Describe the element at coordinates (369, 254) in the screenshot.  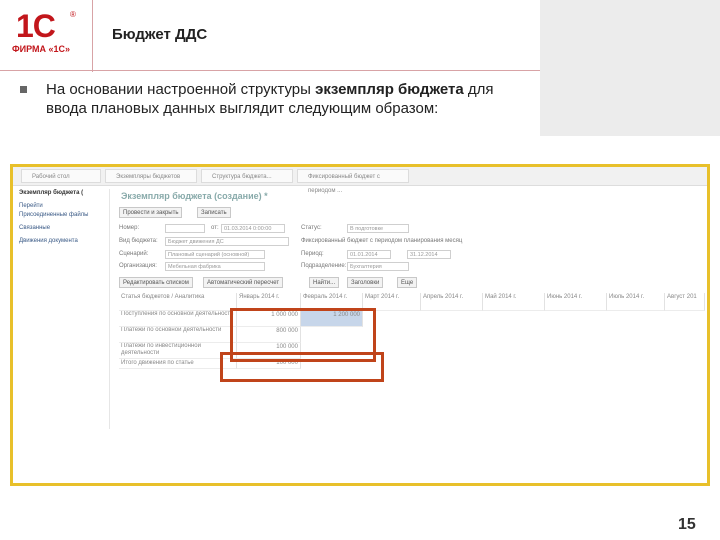
I see `period-from-field: 01.01.2014` at that location.